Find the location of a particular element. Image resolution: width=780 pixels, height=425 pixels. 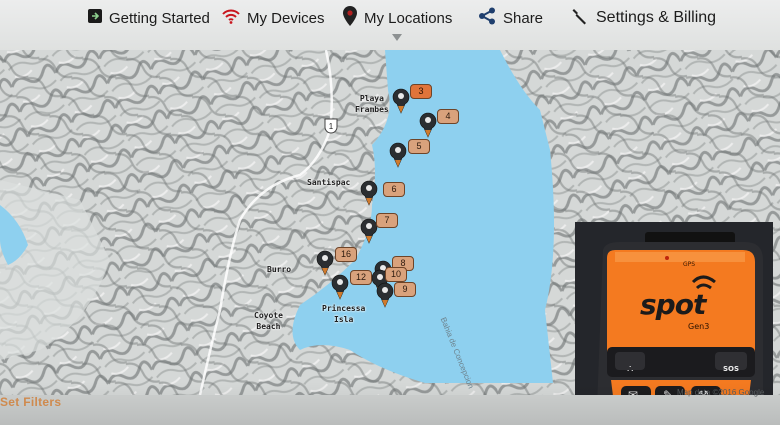

marker-number-tag: 9 is located at coordinates (405, 289).